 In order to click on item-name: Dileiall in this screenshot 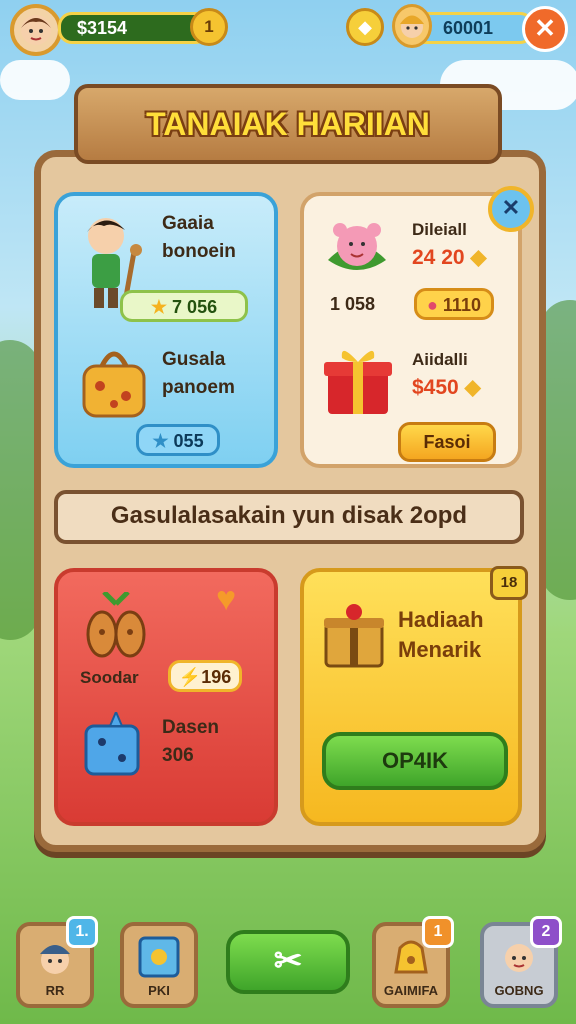, I will do `click(439, 229)`.